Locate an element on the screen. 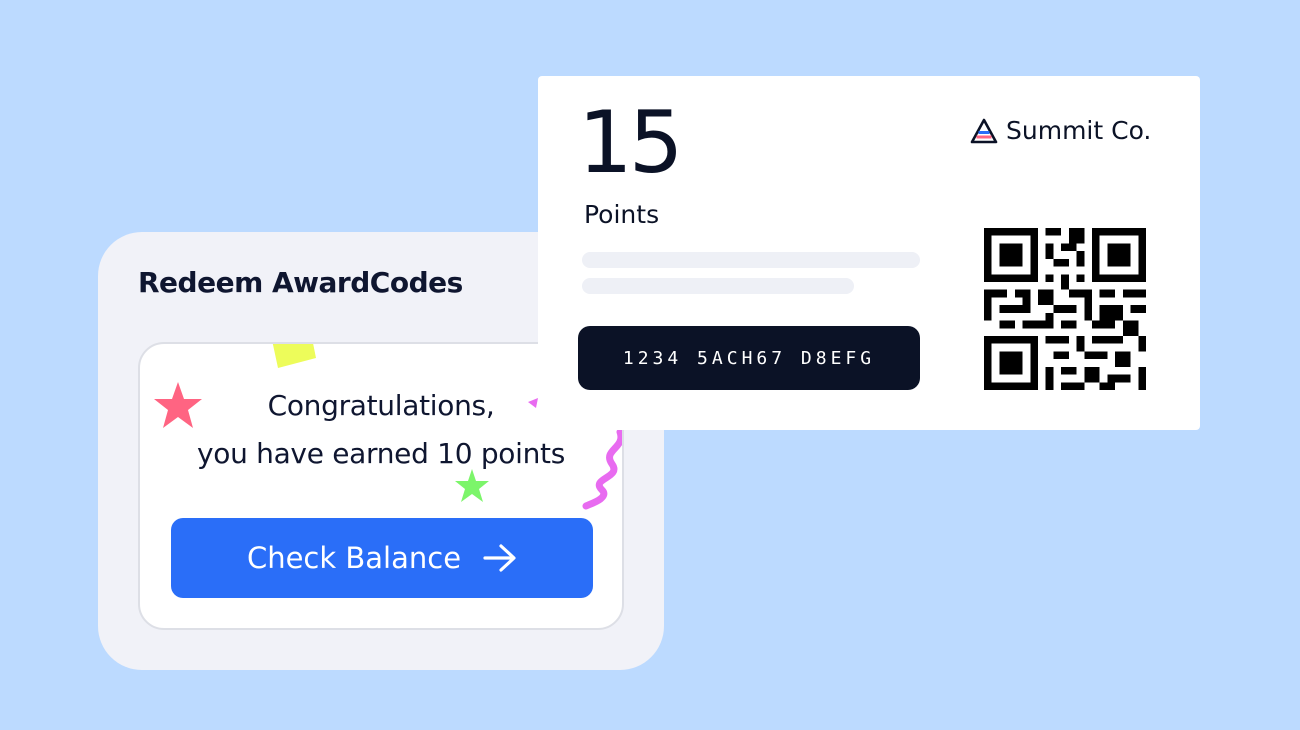  confetti-yellow-square is located at coordinates (294, 356).